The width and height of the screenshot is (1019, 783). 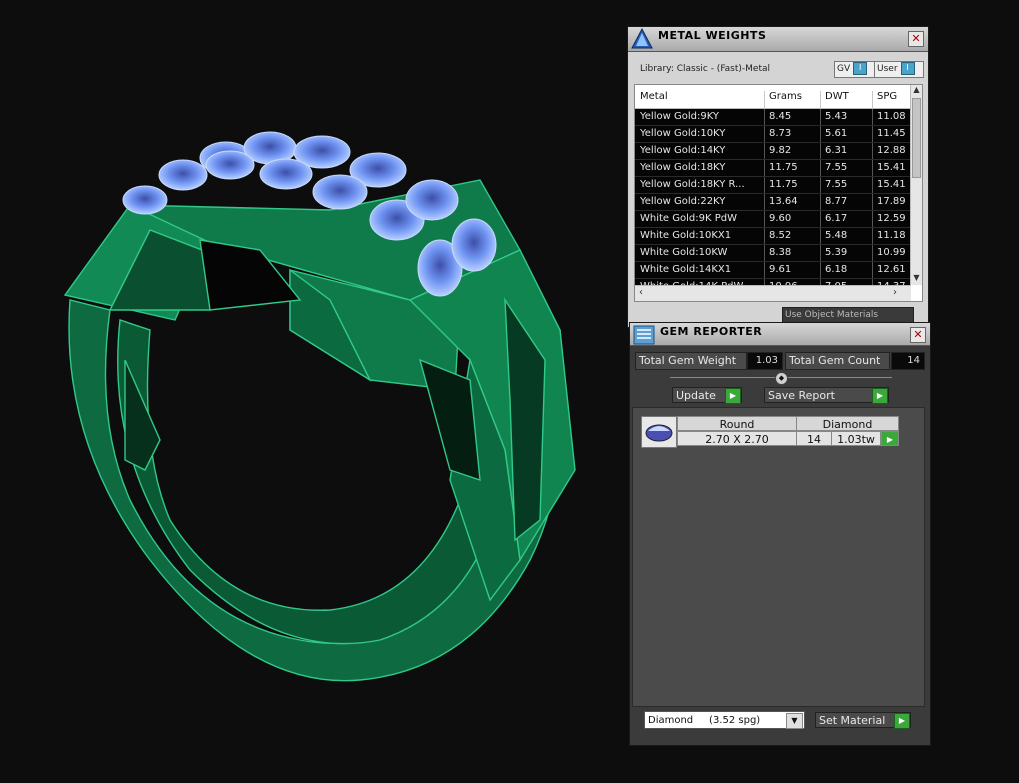 I want to click on gem-count: 14, so click(x=814, y=438).